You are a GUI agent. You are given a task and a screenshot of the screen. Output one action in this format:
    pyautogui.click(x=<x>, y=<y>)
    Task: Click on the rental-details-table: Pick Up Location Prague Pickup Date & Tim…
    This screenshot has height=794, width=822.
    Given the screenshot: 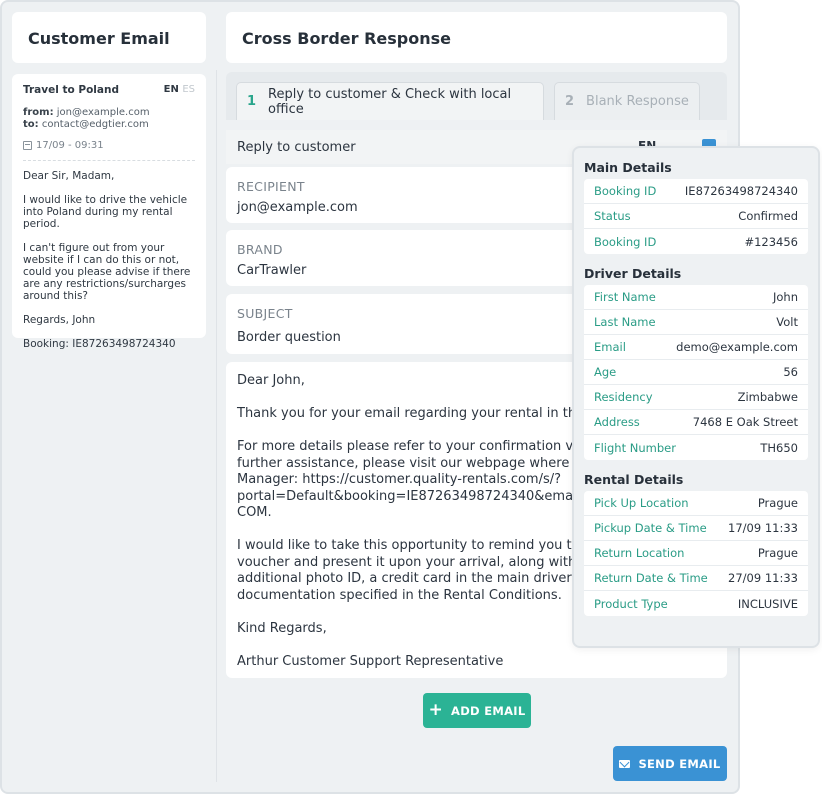 What is the action you would take?
    pyautogui.click(x=696, y=553)
    